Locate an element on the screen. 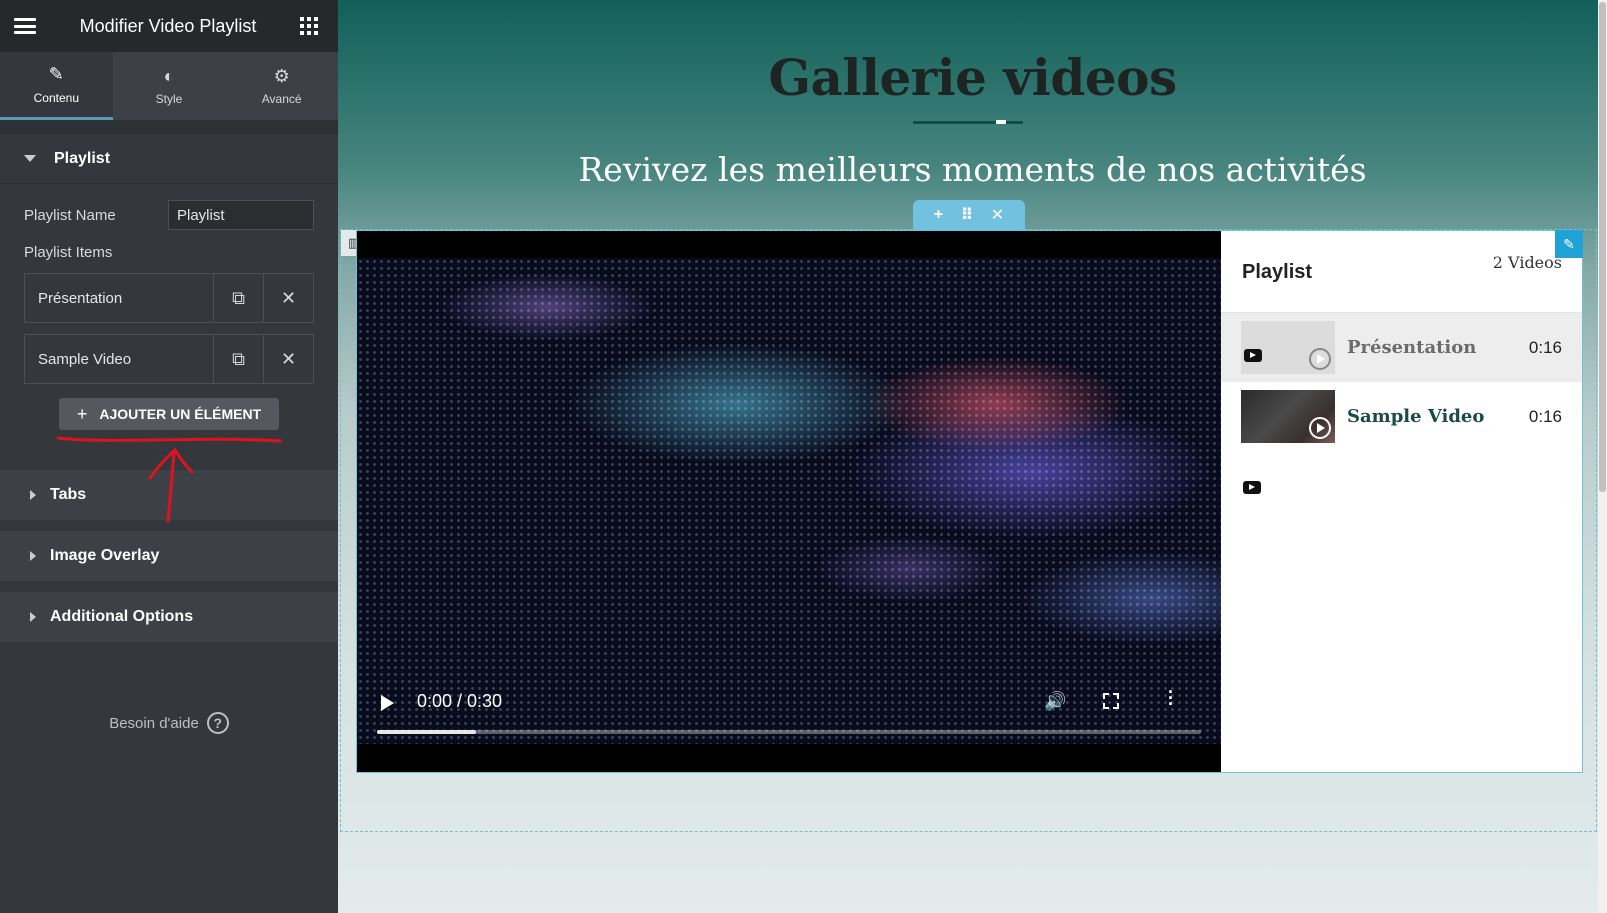  playlist-item-title: Présentation is located at coordinates (1412, 347).